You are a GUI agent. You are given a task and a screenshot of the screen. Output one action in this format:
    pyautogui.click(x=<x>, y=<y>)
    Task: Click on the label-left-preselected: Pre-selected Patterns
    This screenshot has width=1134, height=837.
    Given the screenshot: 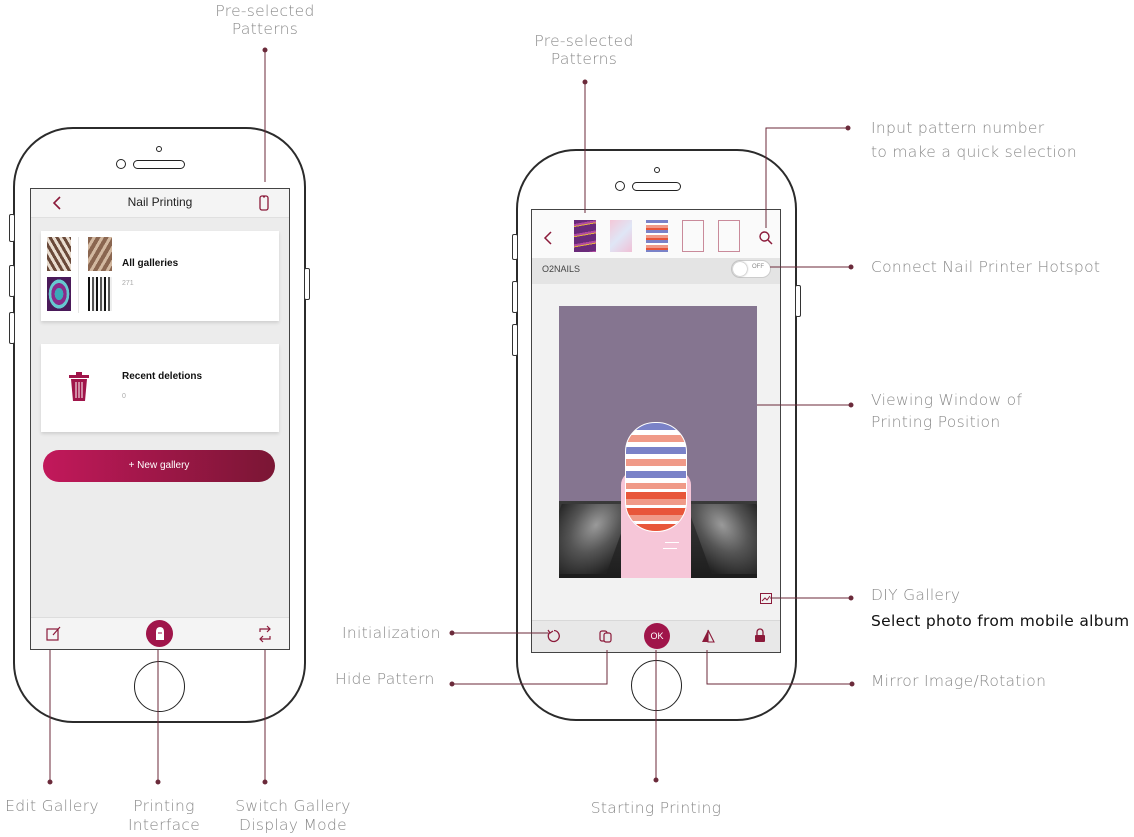 What is the action you would take?
    pyautogui.click(x=265, y=20)
    